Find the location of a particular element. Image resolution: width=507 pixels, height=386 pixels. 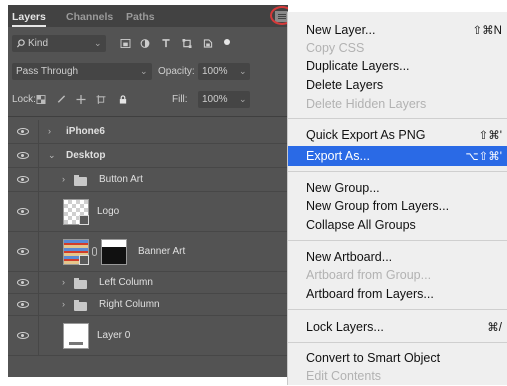

tab-paths: Paths is located at coordinates (140, 17).